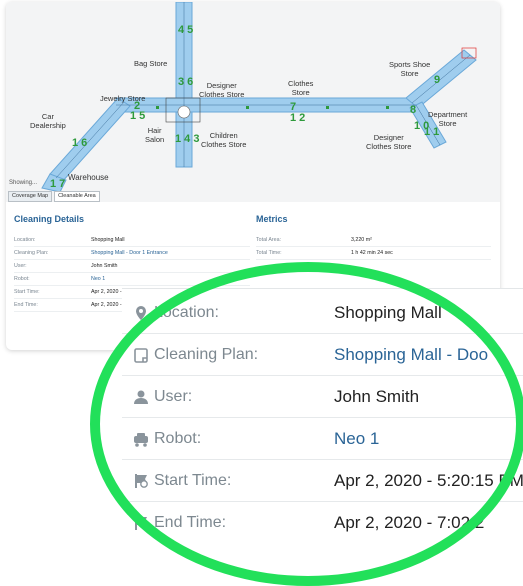 Image resolution: width=523 pixels, height=586 pixels. What do you see at coordinates (432, 132) in the screenshot?
I see `map-number: 1 1` at bounding box center [432, 132].